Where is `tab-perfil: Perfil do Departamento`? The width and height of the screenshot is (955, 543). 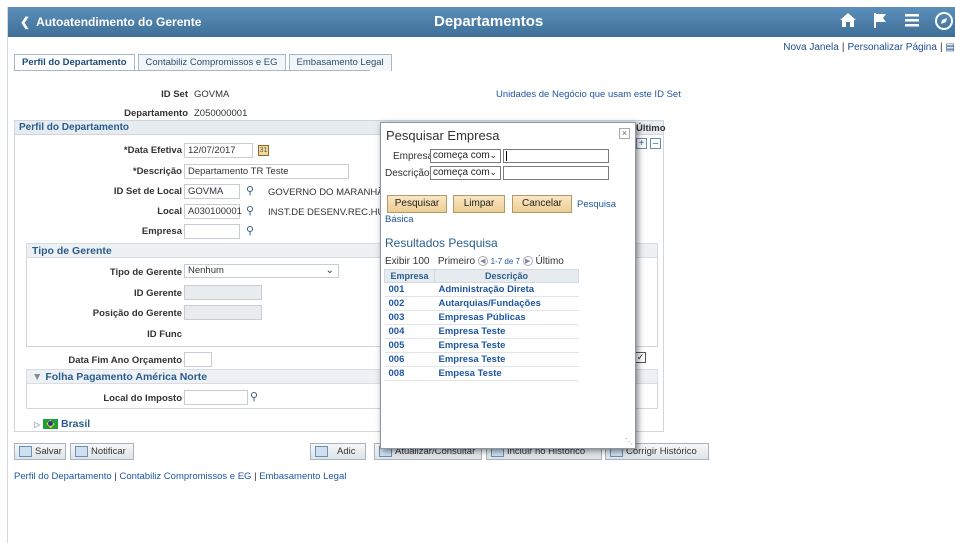
tab-perfil: Perfil do Departamento is located at coordinates (74, 62).